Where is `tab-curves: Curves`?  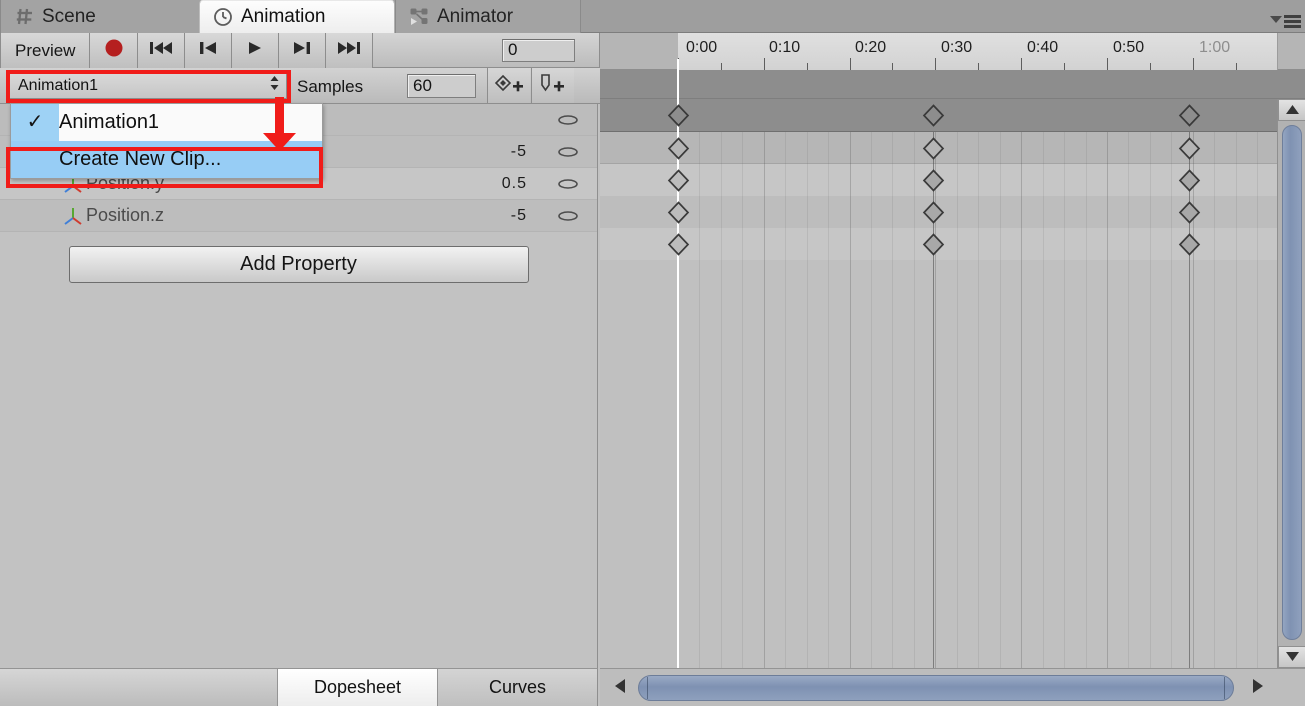
tab-curves: Curves is located at coordinates (517, 687).